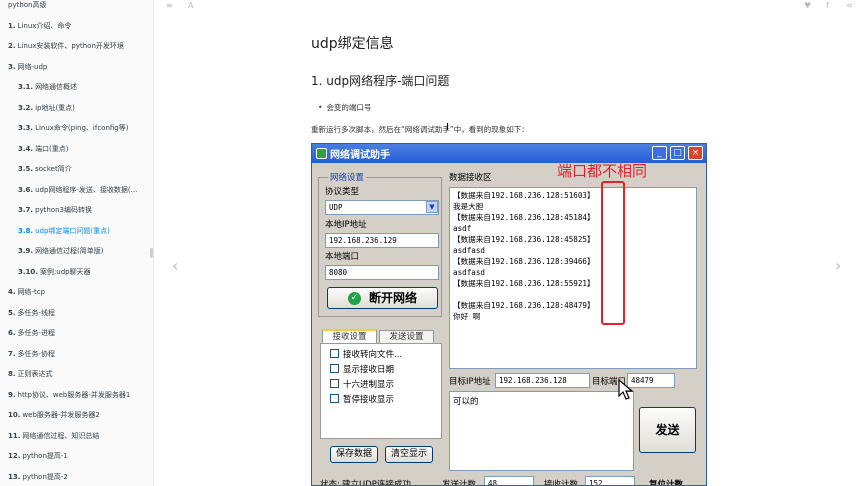 This screenshot has height=486, width=864. I want to click on check-circle-icon: ✓, so click(354, 298).